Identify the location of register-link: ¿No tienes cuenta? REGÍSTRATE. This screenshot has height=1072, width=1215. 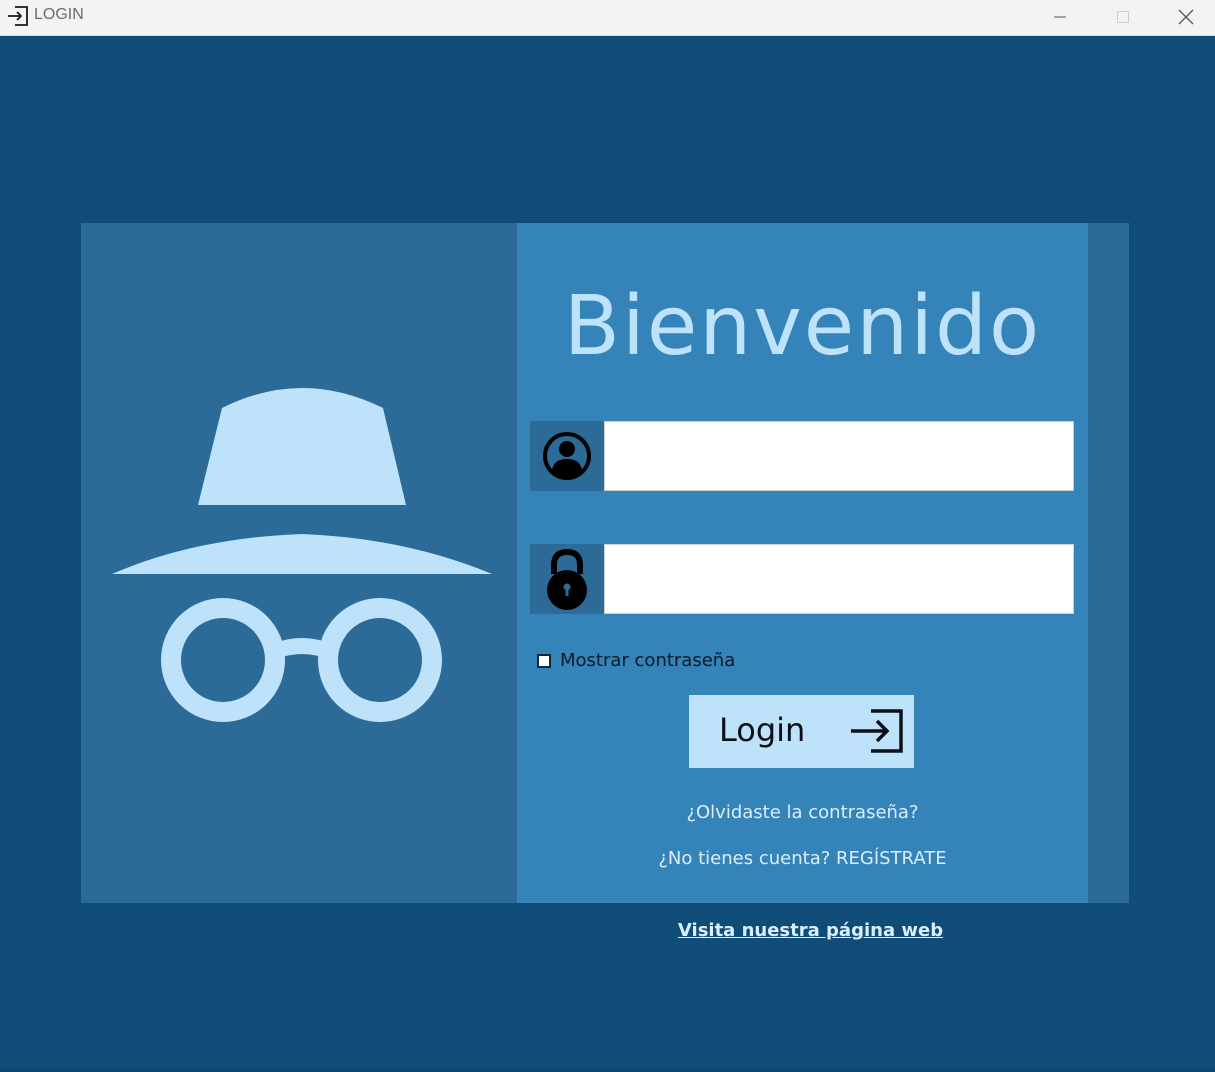
(802, 858).